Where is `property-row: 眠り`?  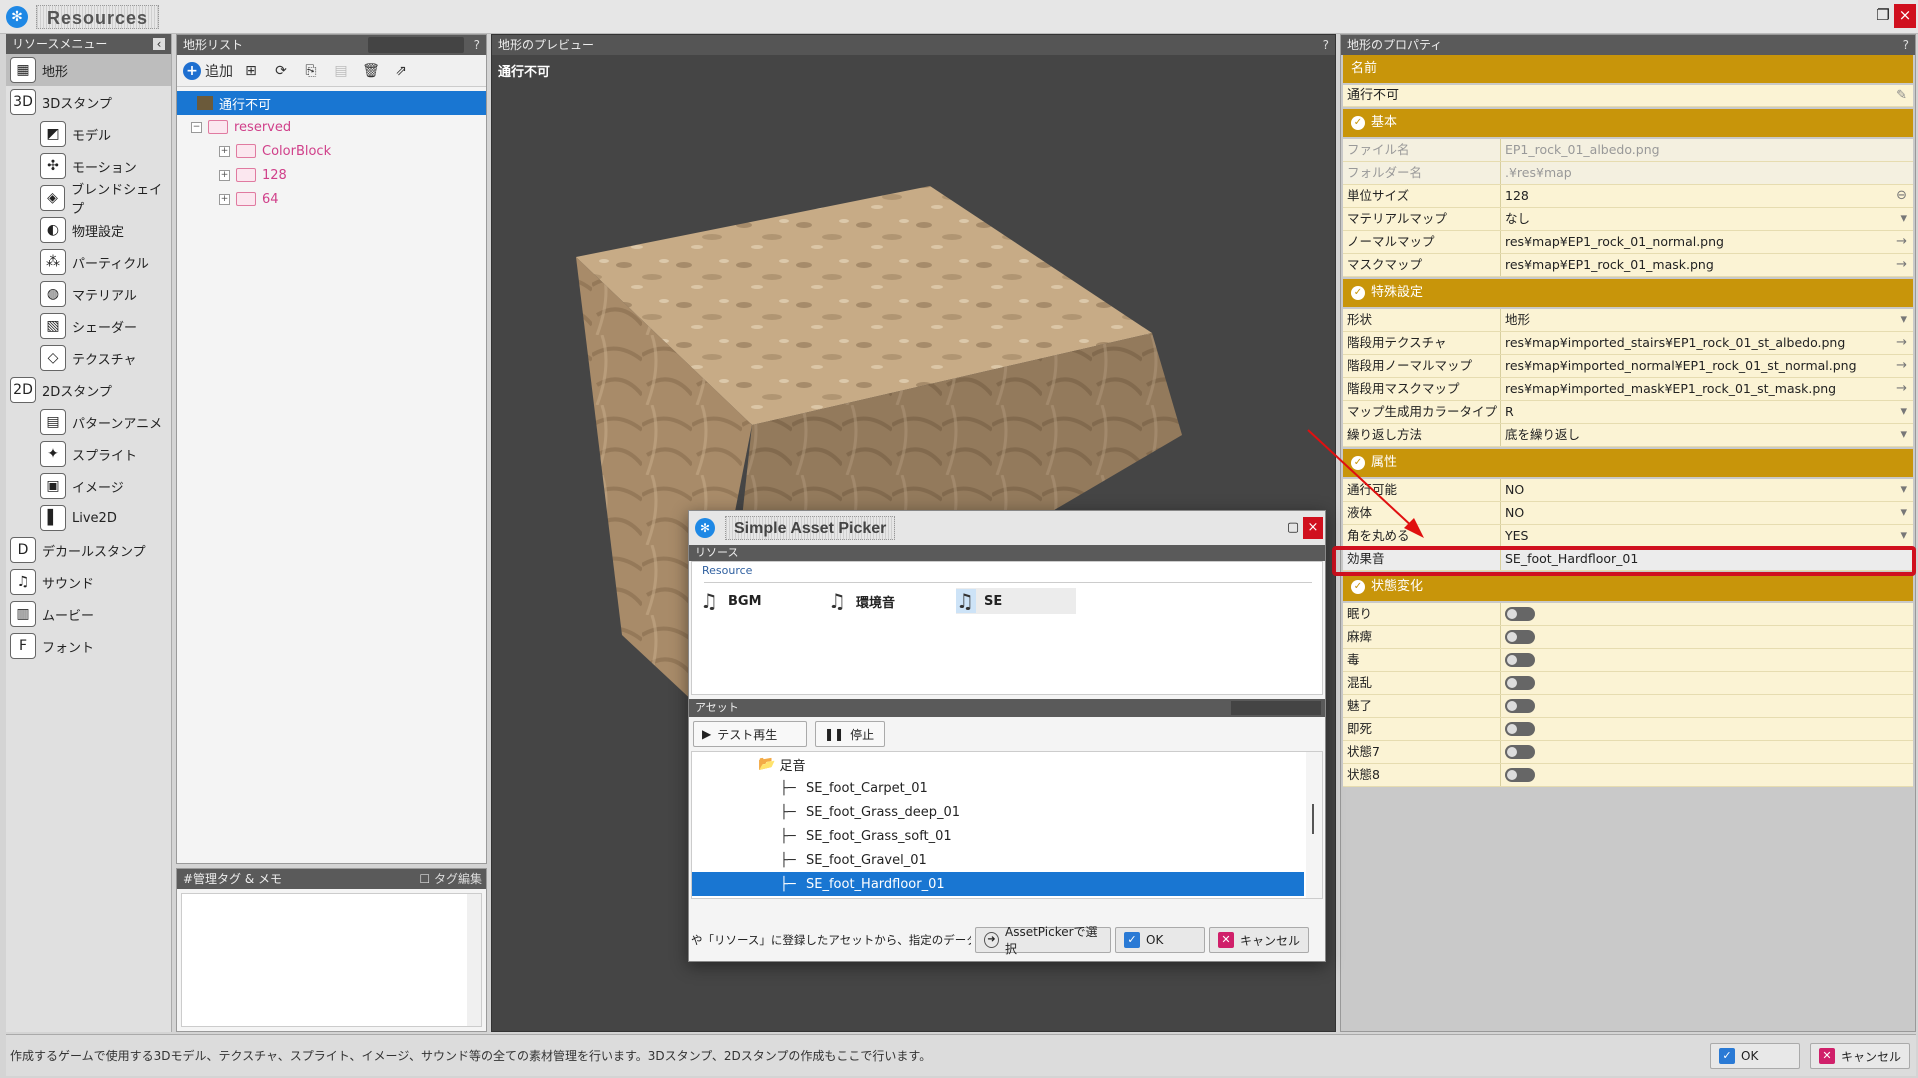
property-row: 眠り is located at coordinates (1628, 614).